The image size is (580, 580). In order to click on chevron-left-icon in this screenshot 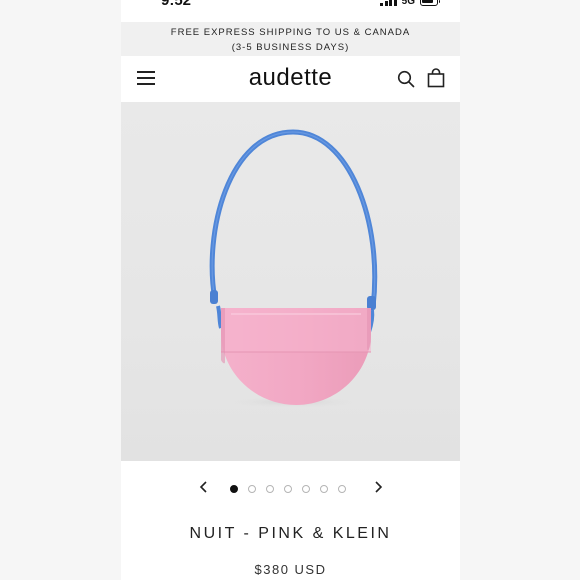, I will do `click(204, 487)`.